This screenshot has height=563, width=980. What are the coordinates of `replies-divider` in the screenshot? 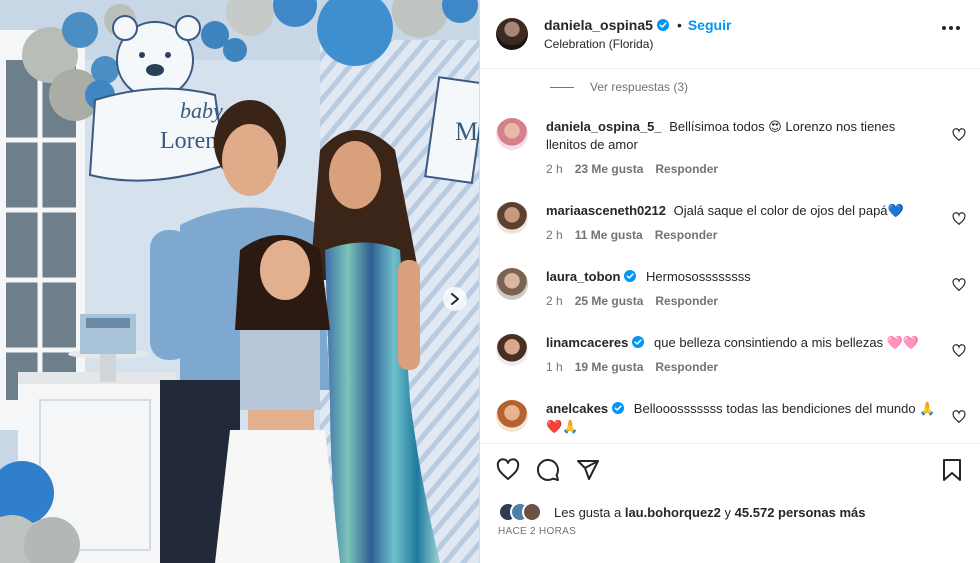 It's located at (562, 87).